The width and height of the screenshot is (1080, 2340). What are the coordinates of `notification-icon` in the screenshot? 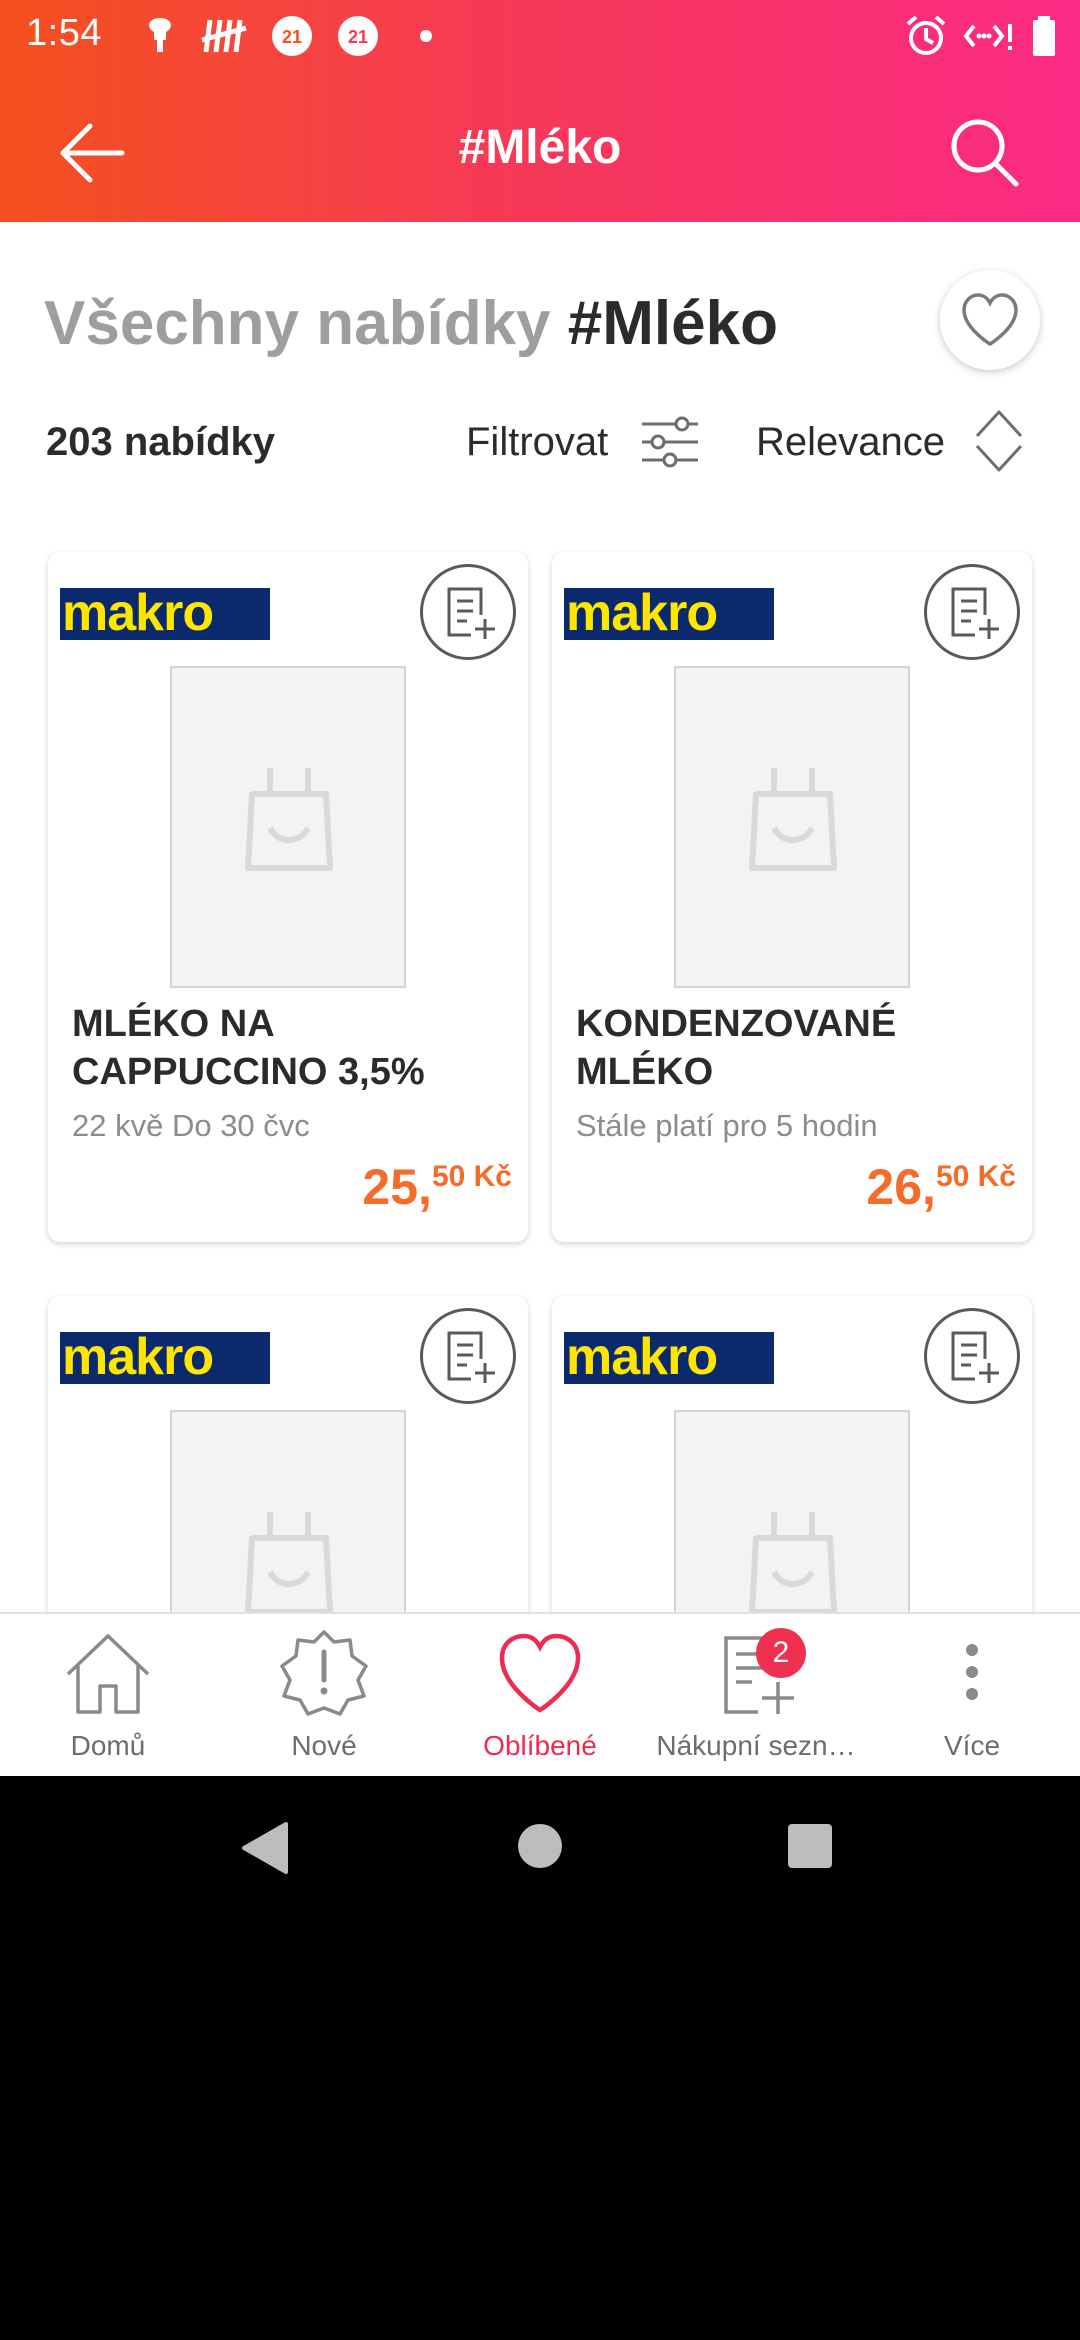 It's located at (160, 35).